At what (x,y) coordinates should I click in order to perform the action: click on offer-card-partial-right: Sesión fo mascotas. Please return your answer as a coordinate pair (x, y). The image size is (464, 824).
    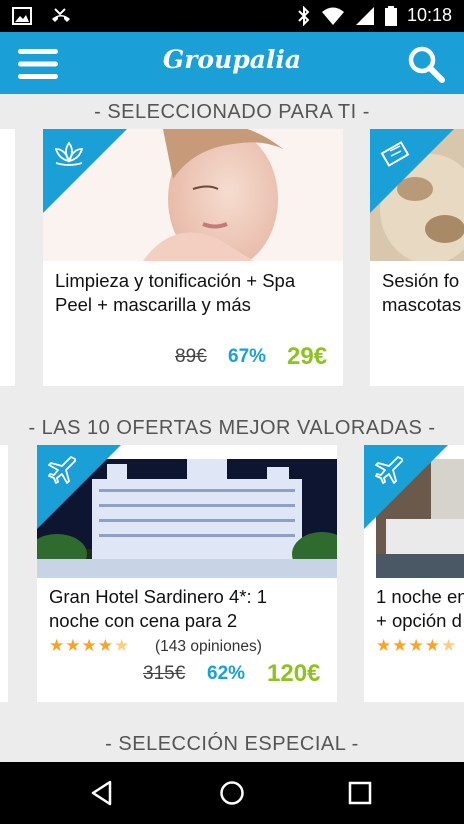
    Looking at the image, I should click on (417, 257).